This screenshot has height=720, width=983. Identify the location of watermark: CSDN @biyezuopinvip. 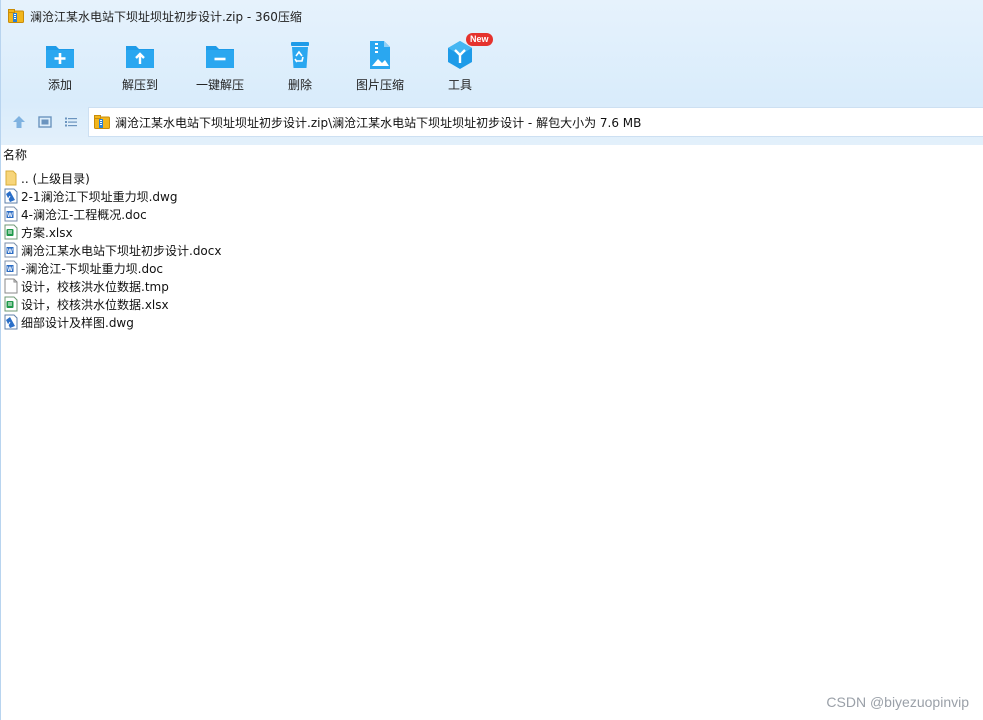
(897, 702).